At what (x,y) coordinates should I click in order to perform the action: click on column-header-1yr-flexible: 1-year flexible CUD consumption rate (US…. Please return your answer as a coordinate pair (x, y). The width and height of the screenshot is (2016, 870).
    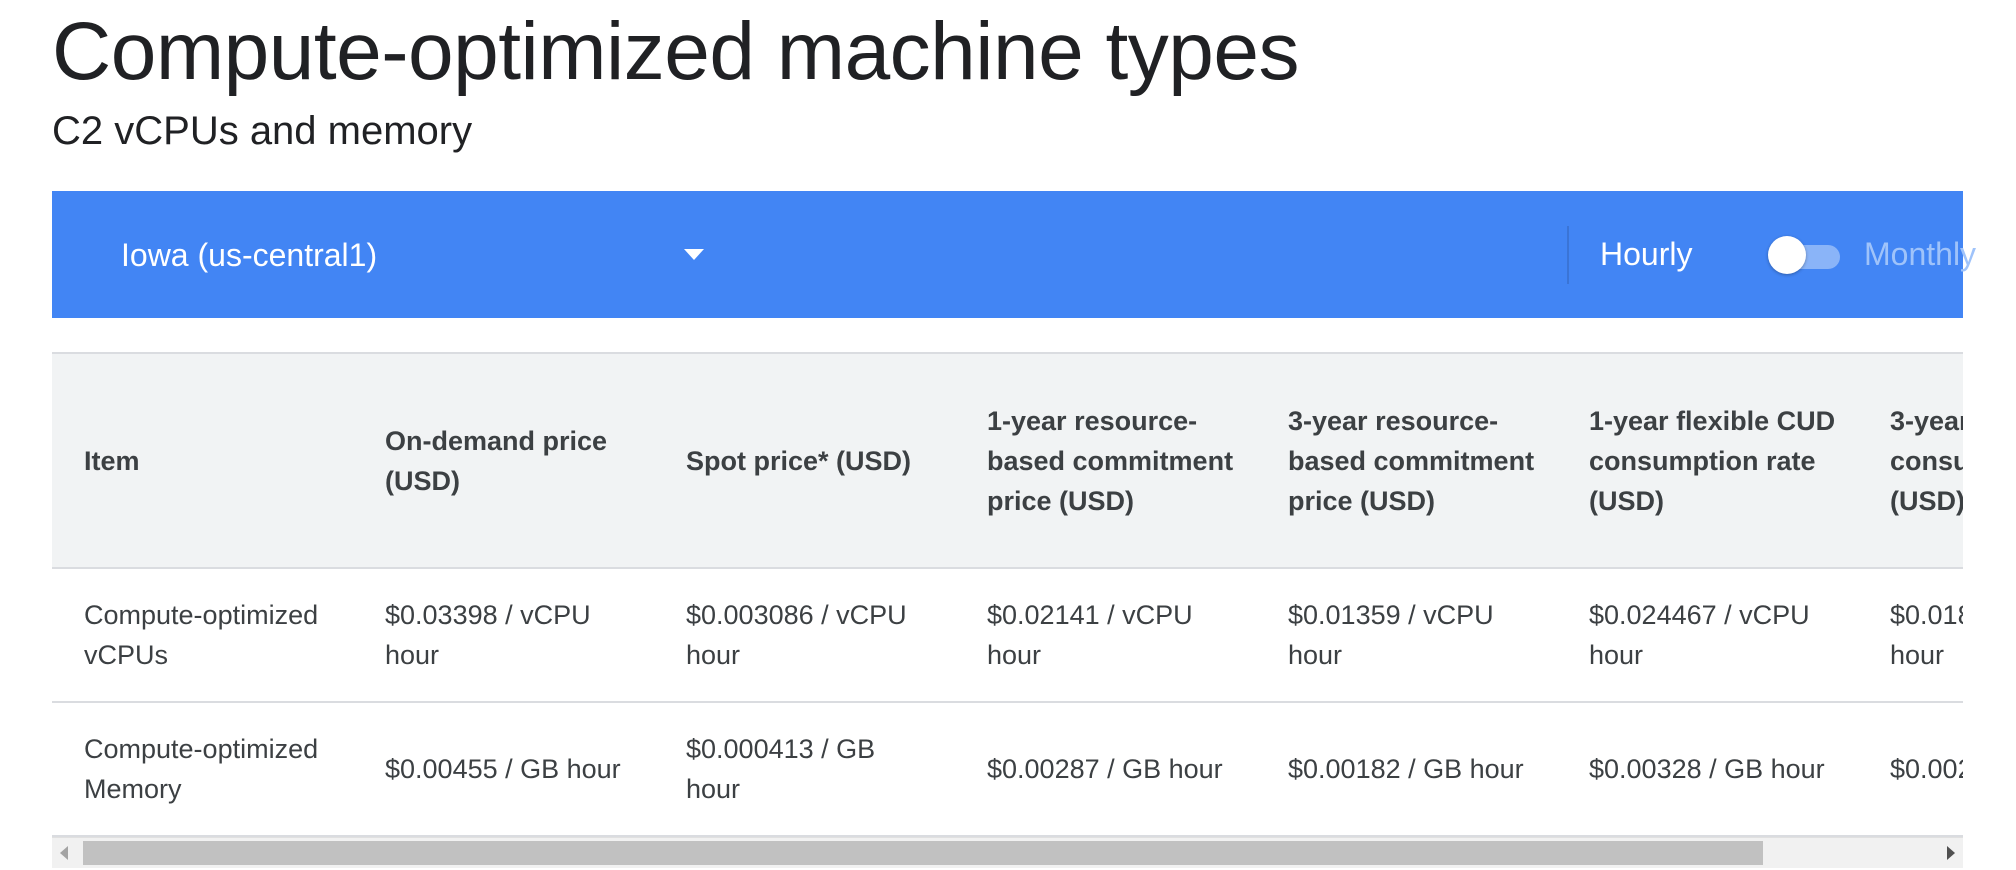
    Looking at the image, I should click on (1707, 461).